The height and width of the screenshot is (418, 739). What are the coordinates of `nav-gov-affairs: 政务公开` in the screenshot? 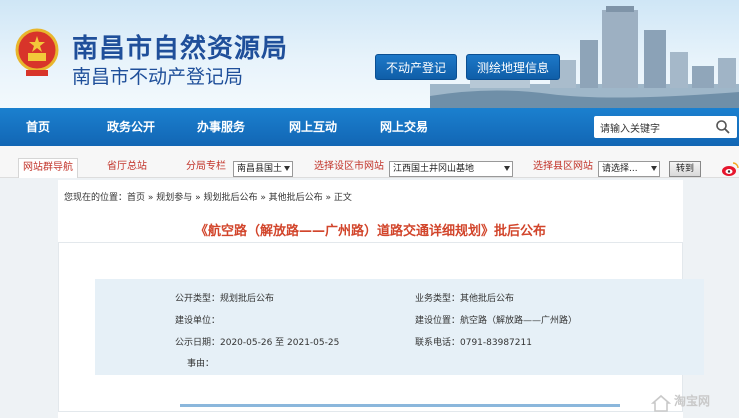 It's located at (131, 127).